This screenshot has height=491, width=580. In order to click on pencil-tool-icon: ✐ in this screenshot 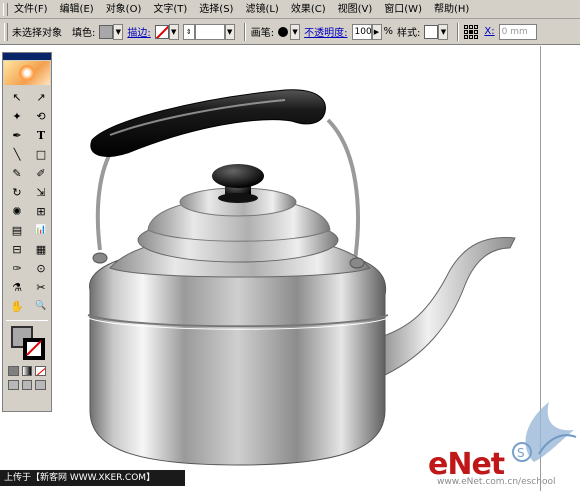, I will do `click(41, 173)`.